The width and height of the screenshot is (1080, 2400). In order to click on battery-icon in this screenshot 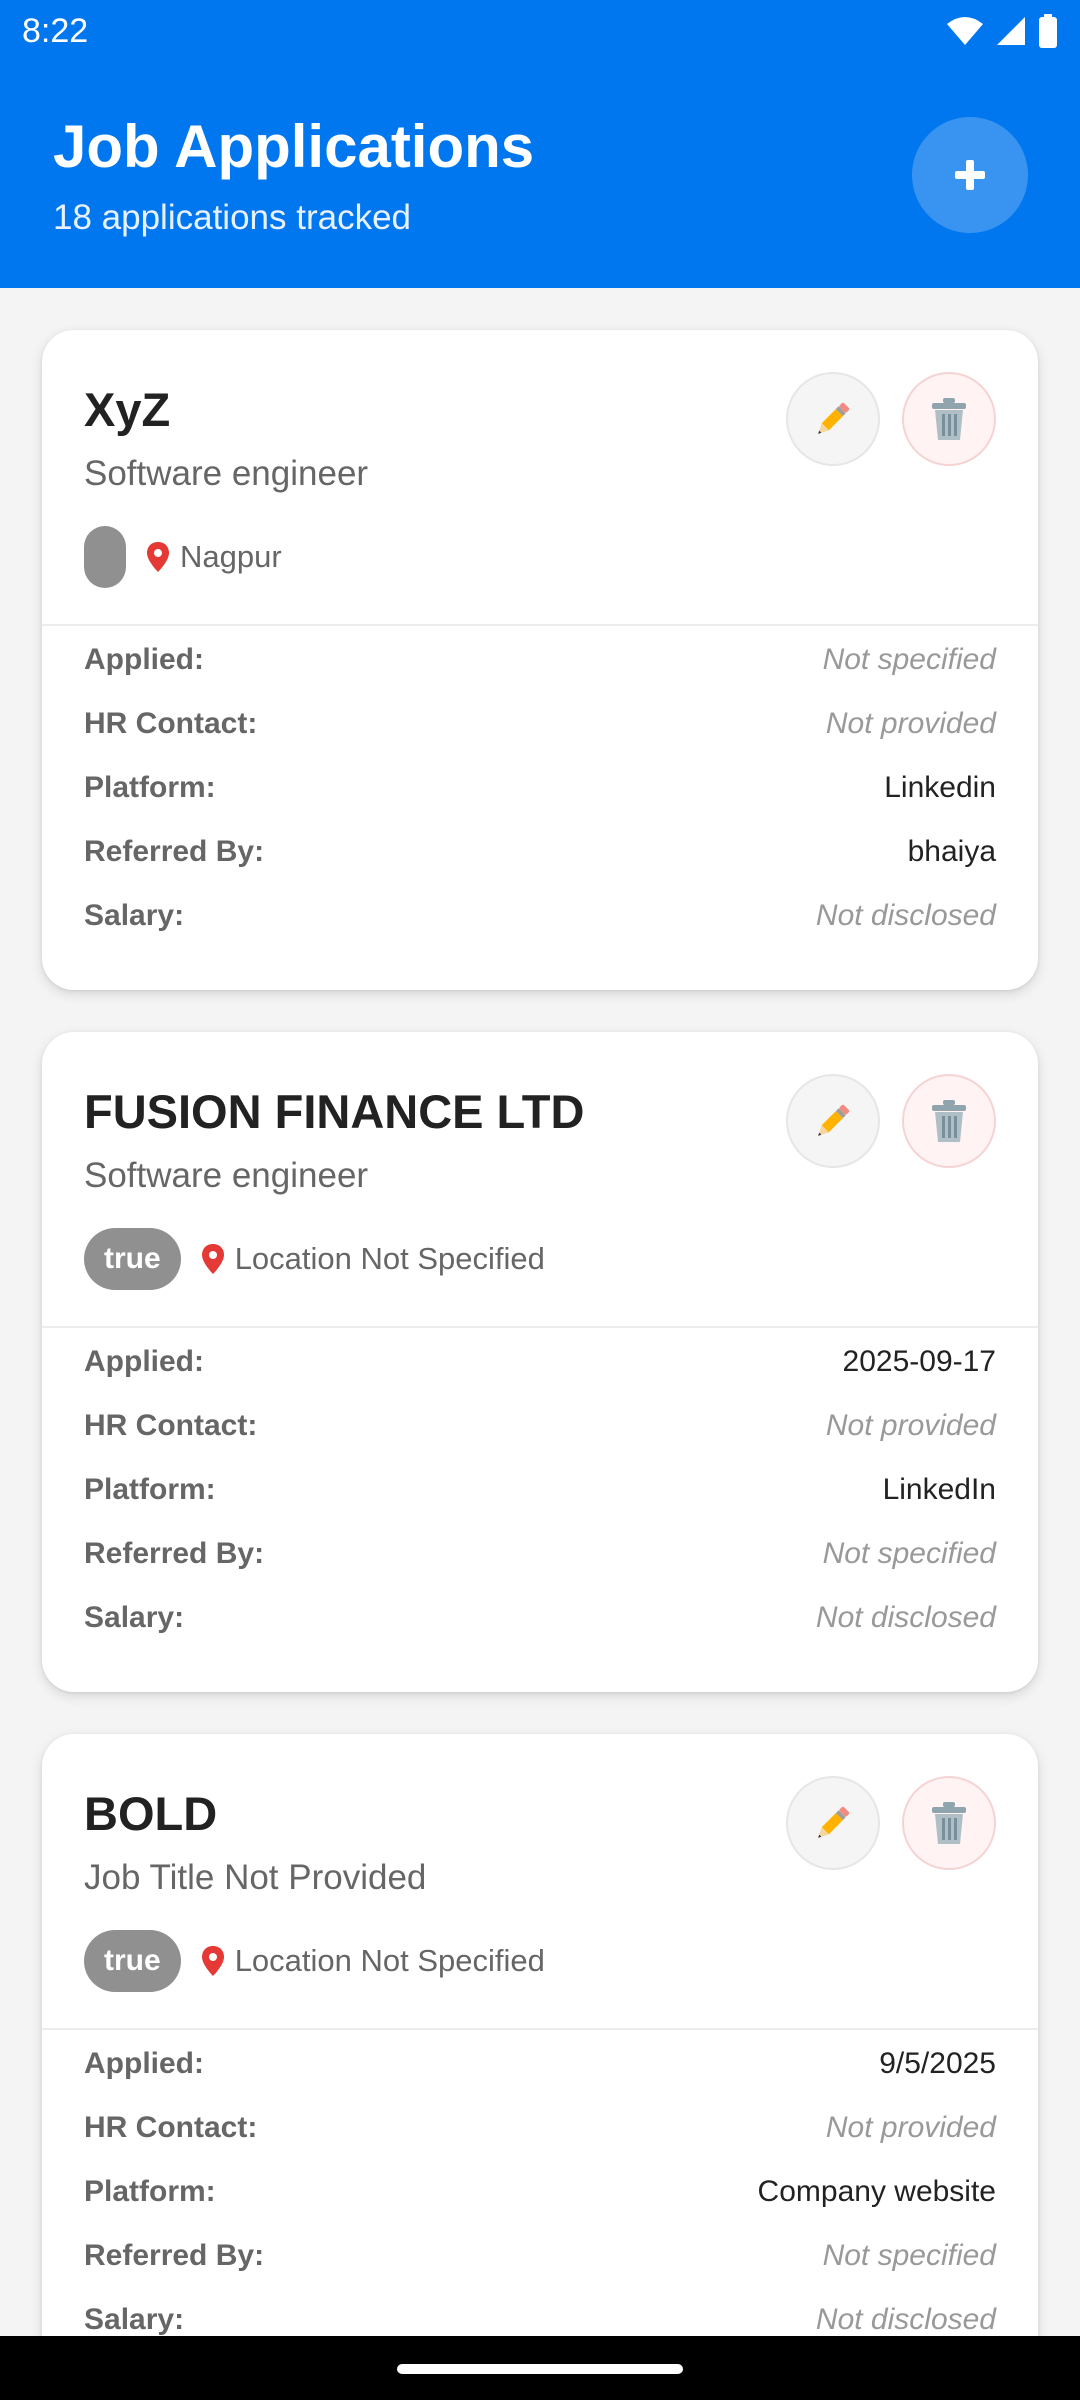, I will do `click(1048, 31)`.